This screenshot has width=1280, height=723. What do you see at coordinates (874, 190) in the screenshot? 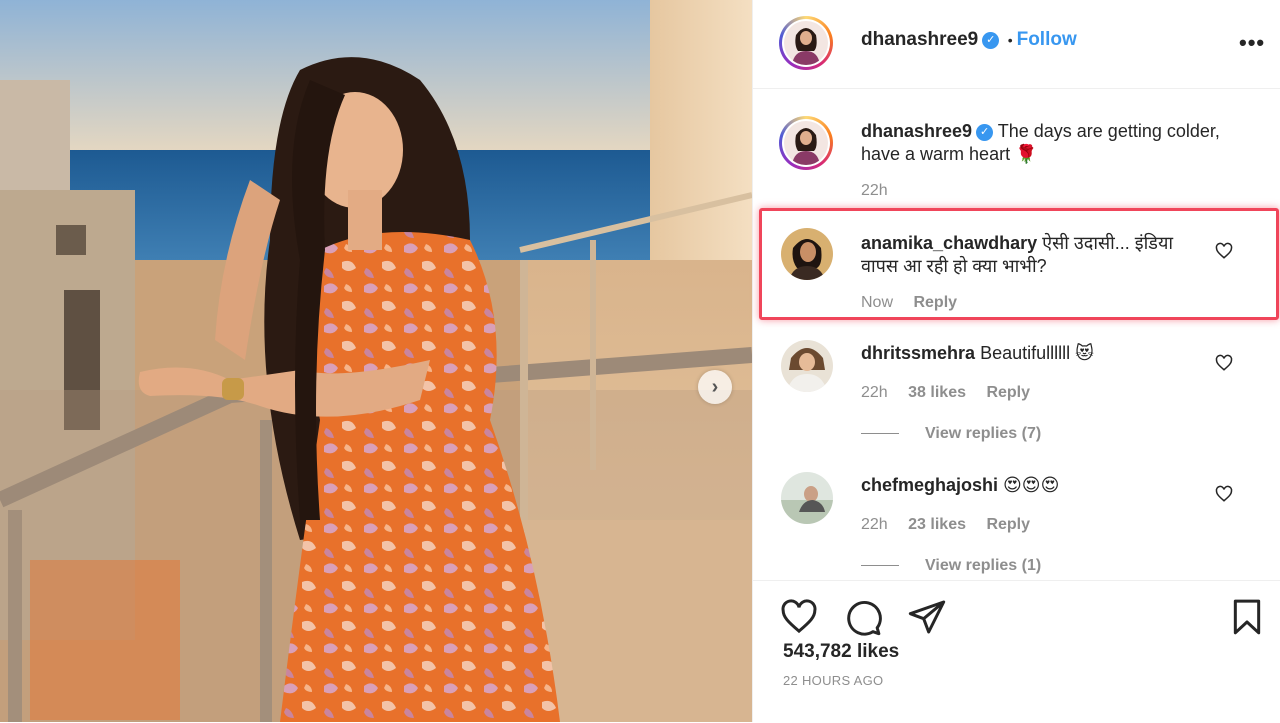
I see `caption-time: 22h` at bounding box center [874, 190].